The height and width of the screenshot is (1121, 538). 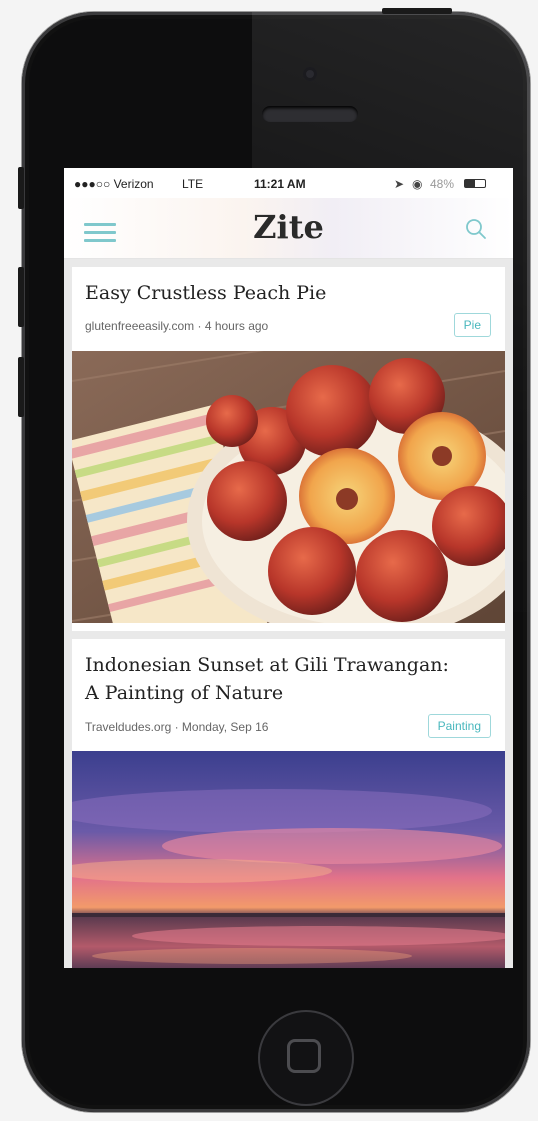 I want to click on article-title-line-1: Indonesian Sunset at Gili Trawangan:, so click(x=267, y=665).